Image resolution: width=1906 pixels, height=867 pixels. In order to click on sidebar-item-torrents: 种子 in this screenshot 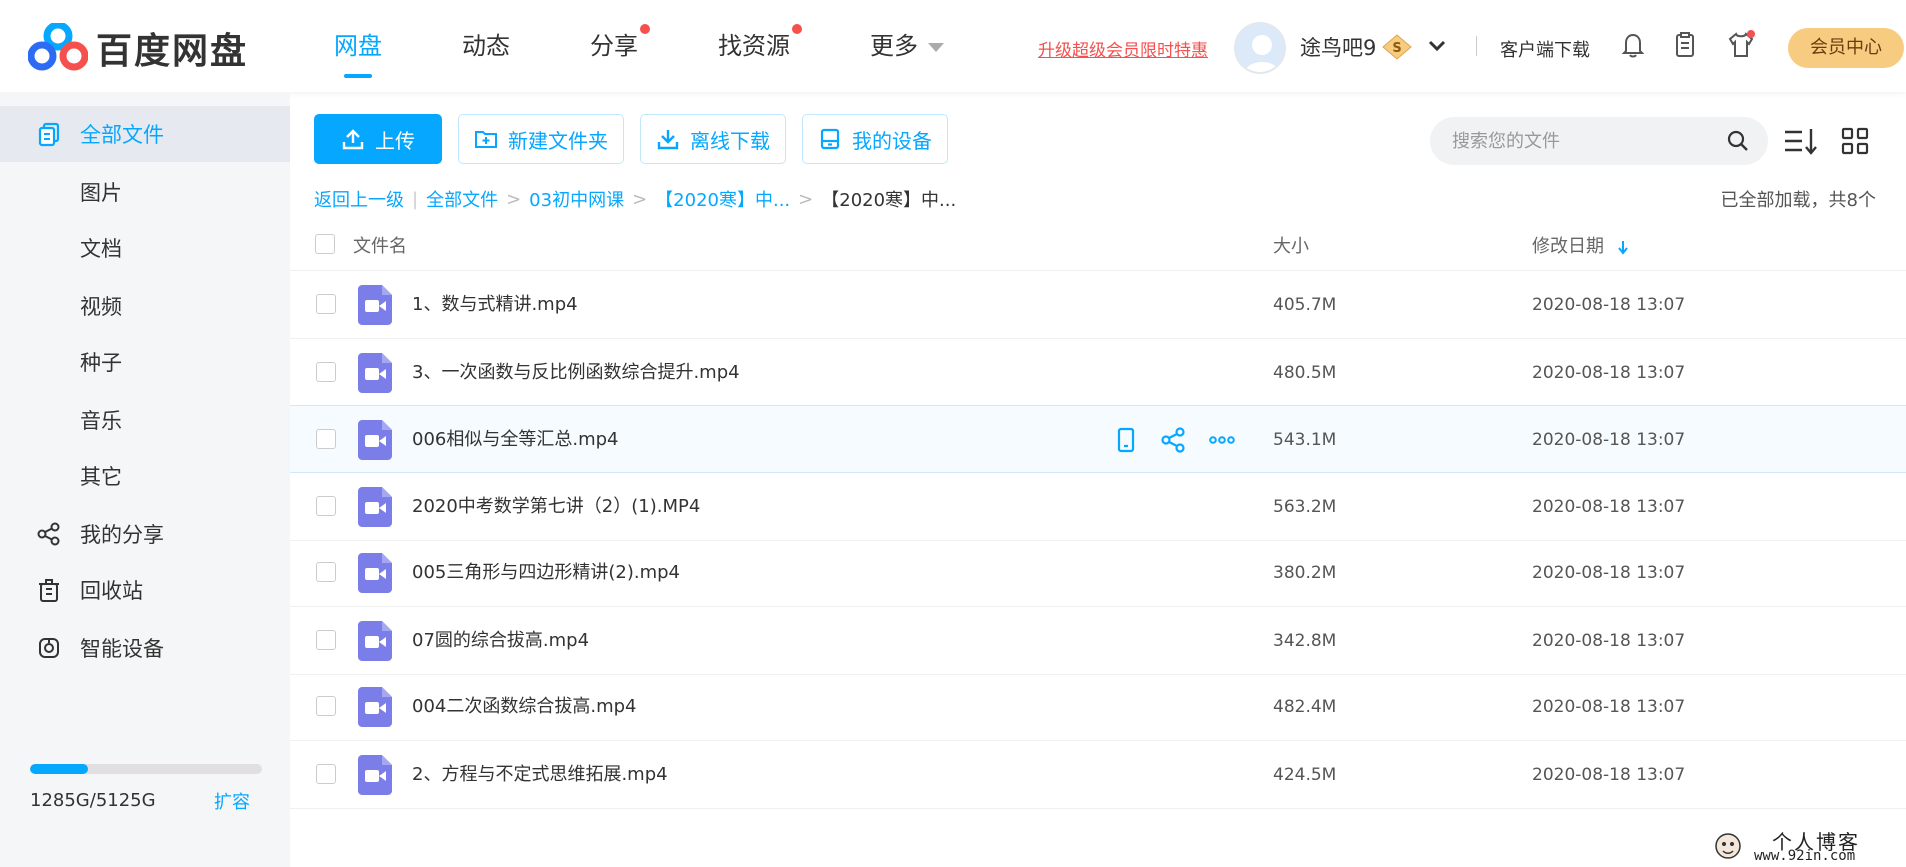, I will do `click(145, 362)`.